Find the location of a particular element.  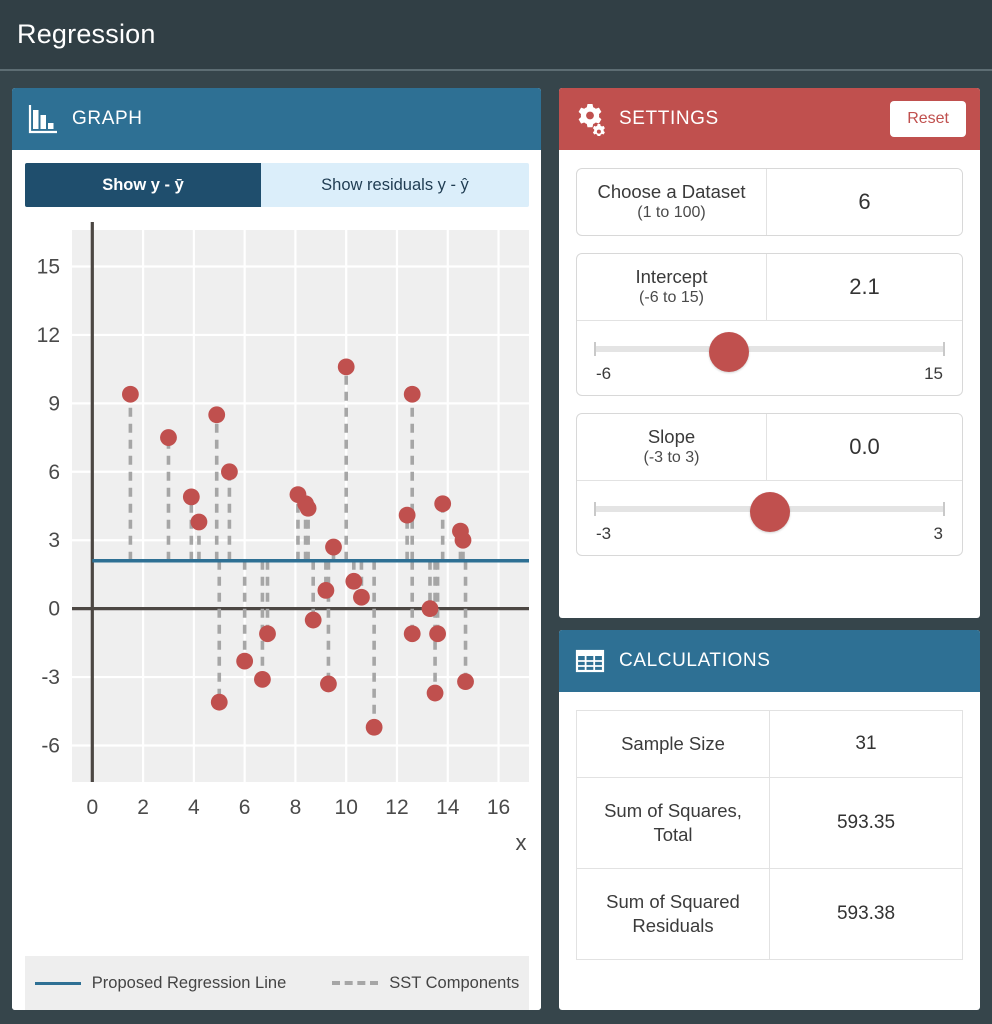

slider-intercept: -6 15 is located at coordinates (769, 357).